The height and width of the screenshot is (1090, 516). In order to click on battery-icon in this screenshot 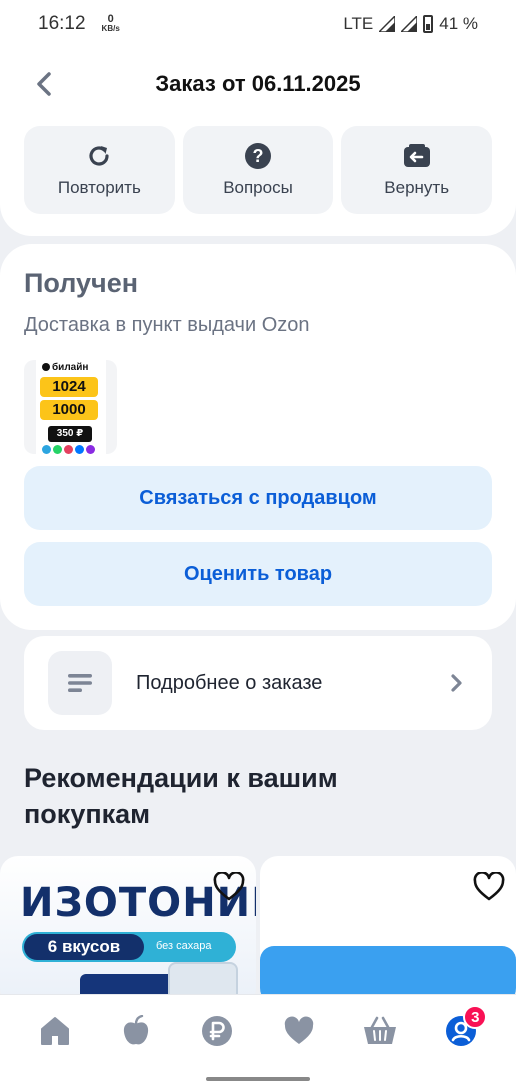, I will do `click(428, 24)`.